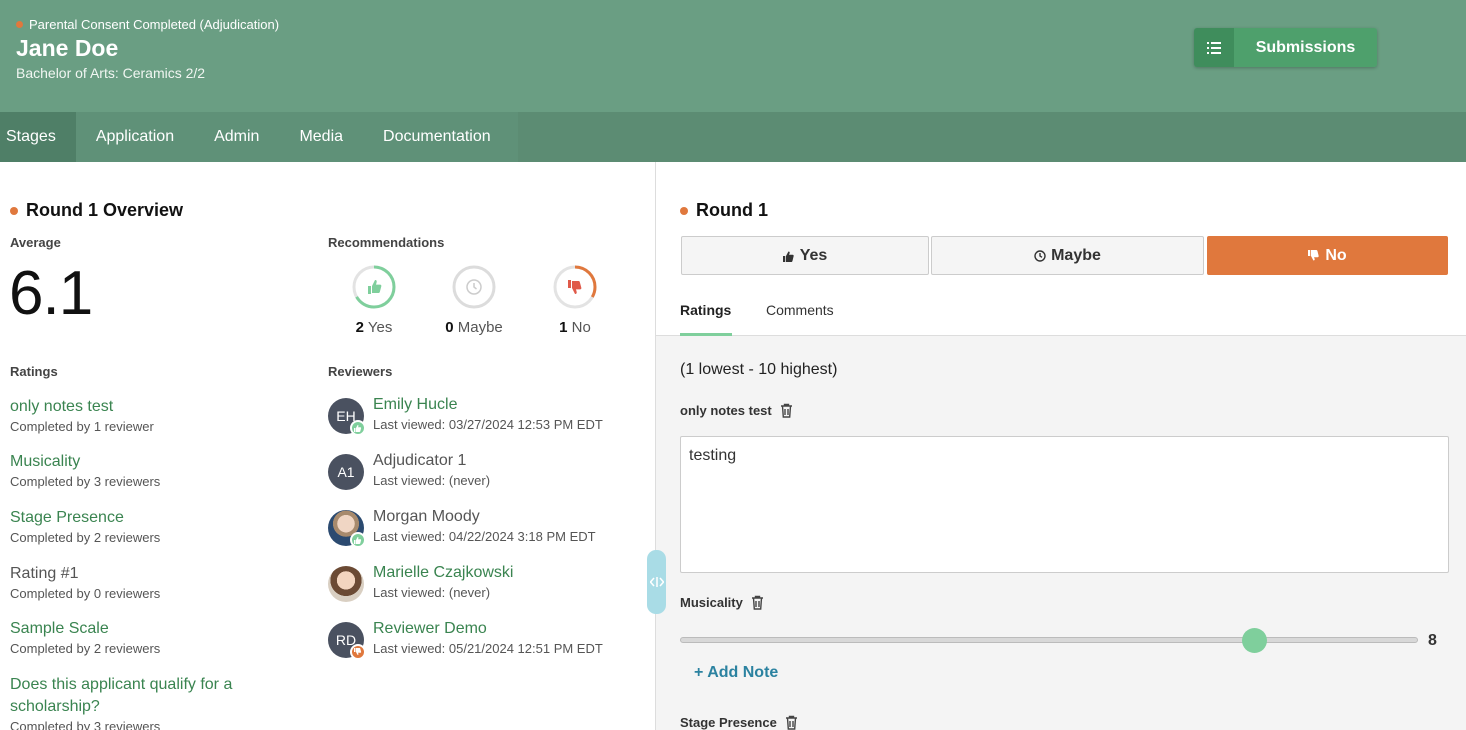 The height and width of the screenshot is (730, 1466). I want to click on notes-label-text: only notes test, so click(726, 410).